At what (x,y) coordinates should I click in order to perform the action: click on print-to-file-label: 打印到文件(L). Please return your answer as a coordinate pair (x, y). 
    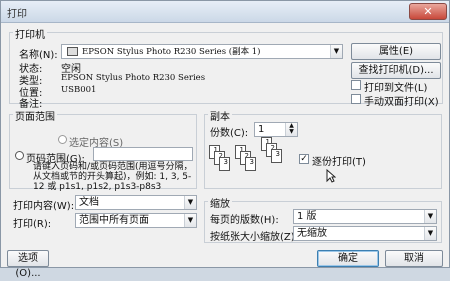
    Looking at the image, I should click on (396, 88).